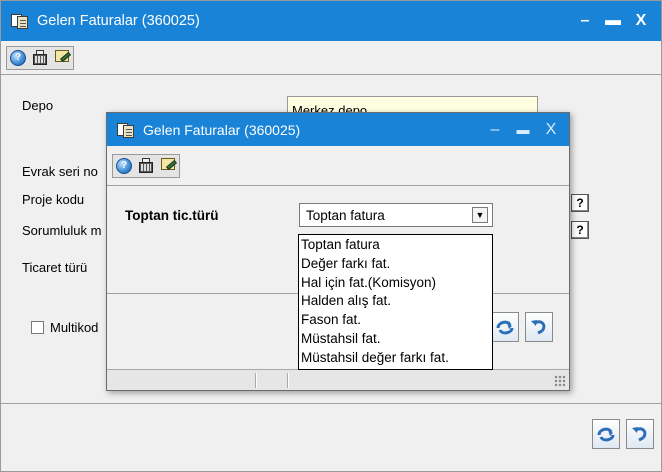 The width and height of the screenshot is (662, 472). Describe the element at coordinates (62, 230) in the screenshot. I see `sorumluluk-label: Sorumluluk m` at that location.